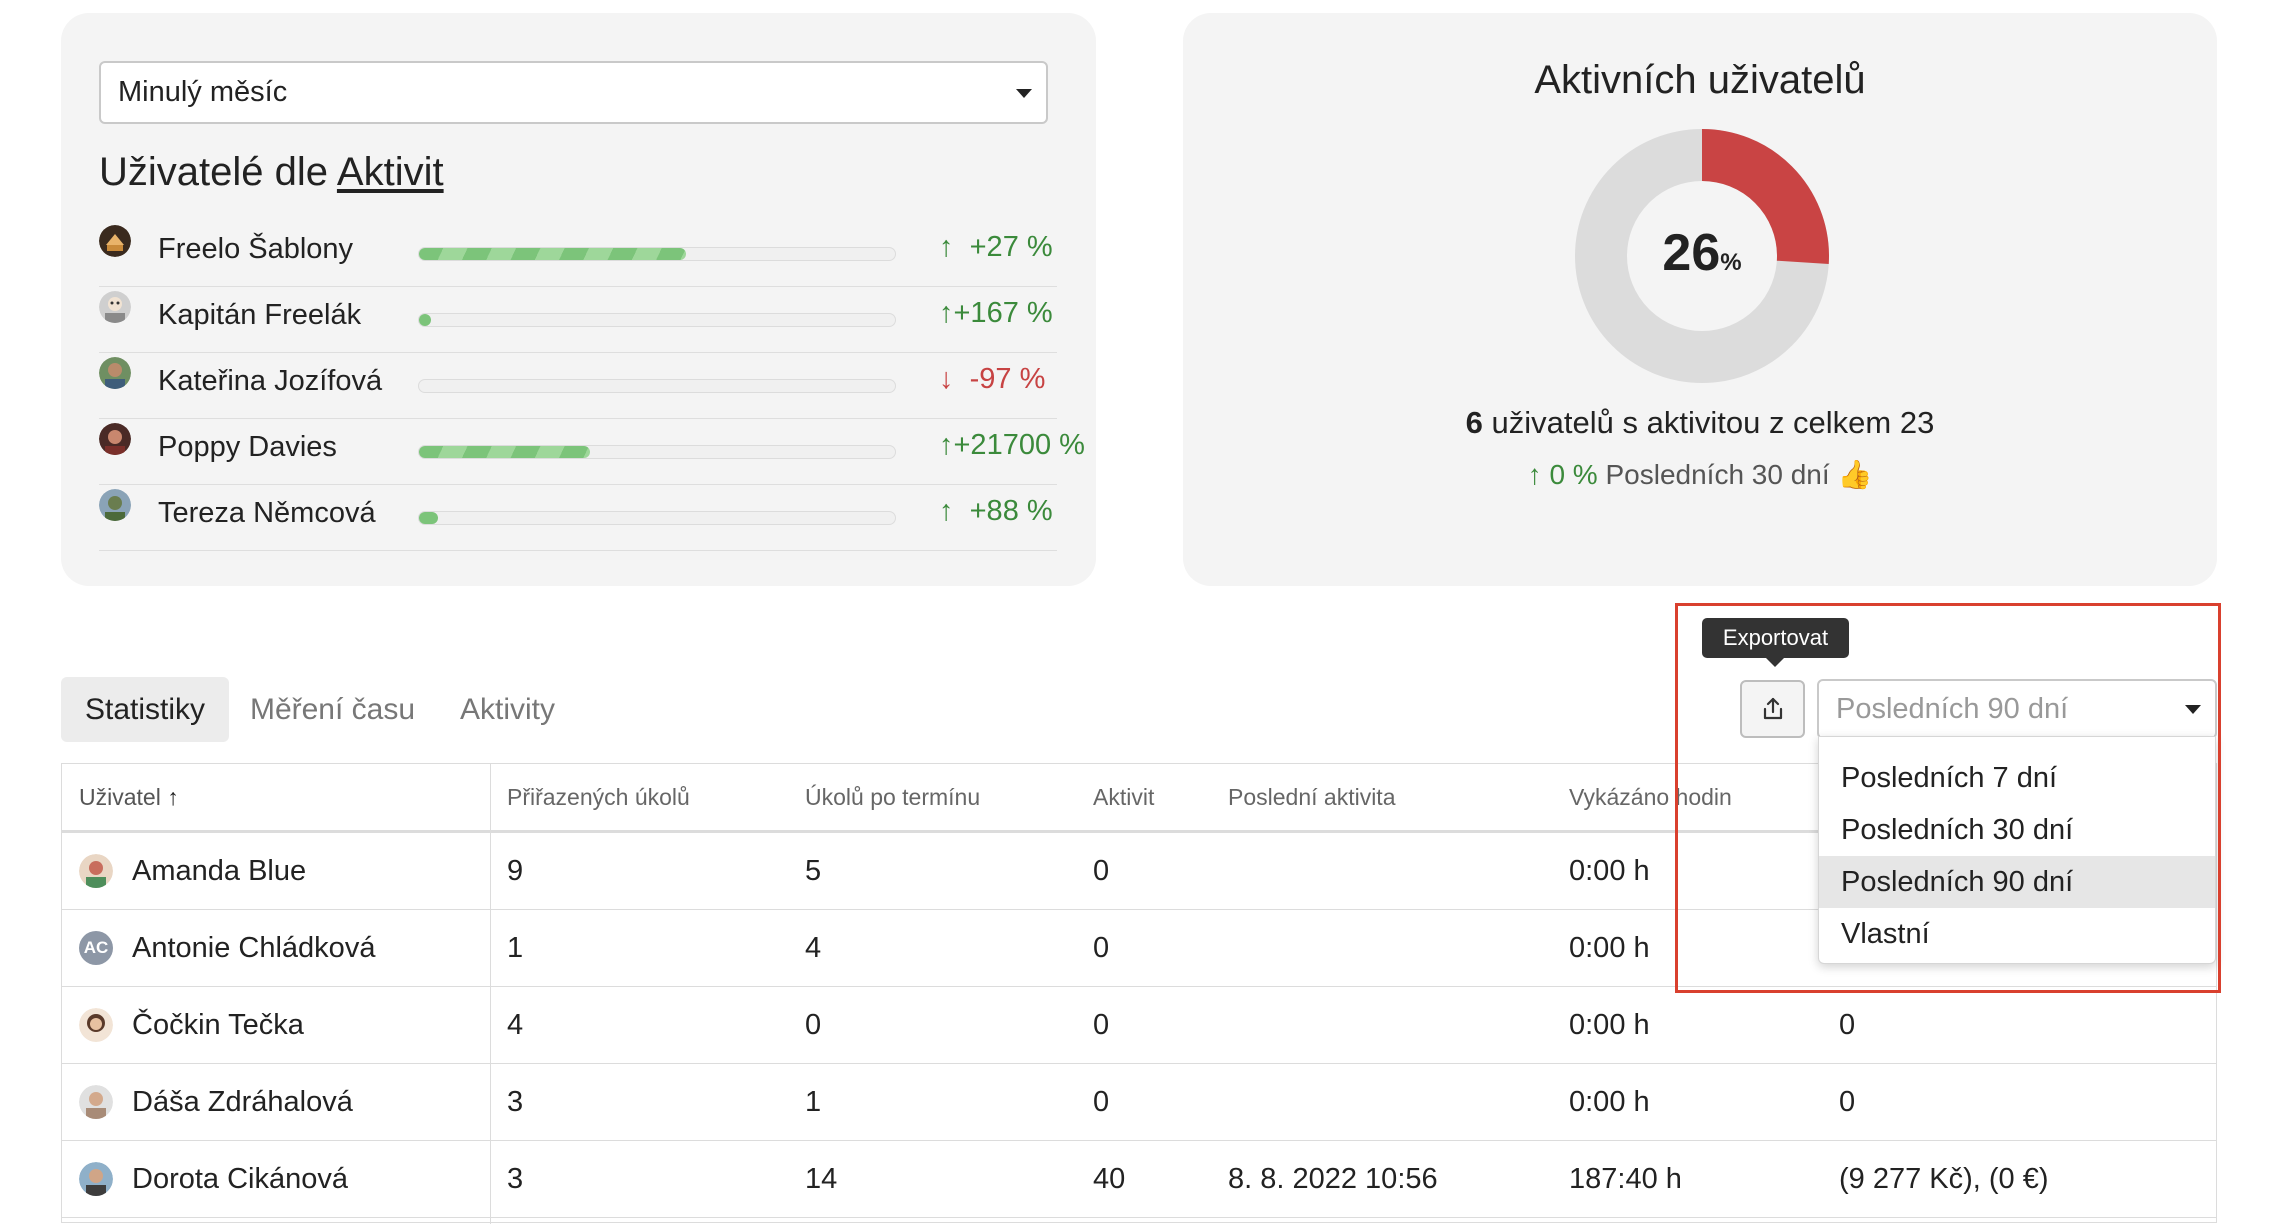  Describe the element at coordinates (173, 796) in the screenshot. I see `sort-arrow-icon: ↑` at that location.